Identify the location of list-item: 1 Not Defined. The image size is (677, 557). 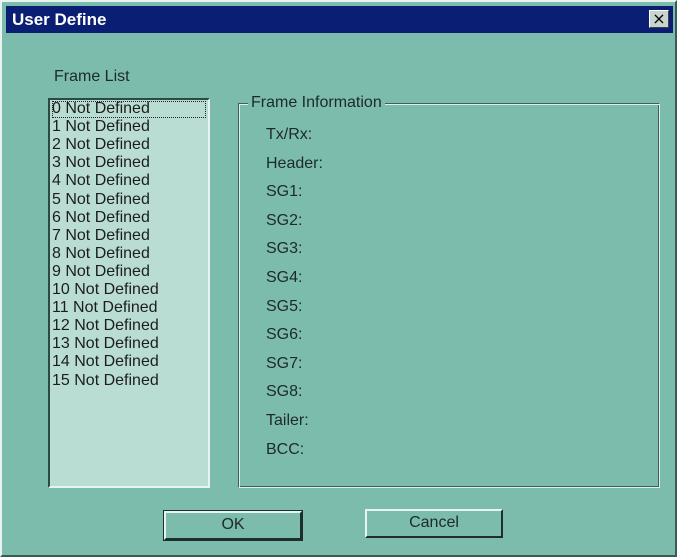
(101, 127).